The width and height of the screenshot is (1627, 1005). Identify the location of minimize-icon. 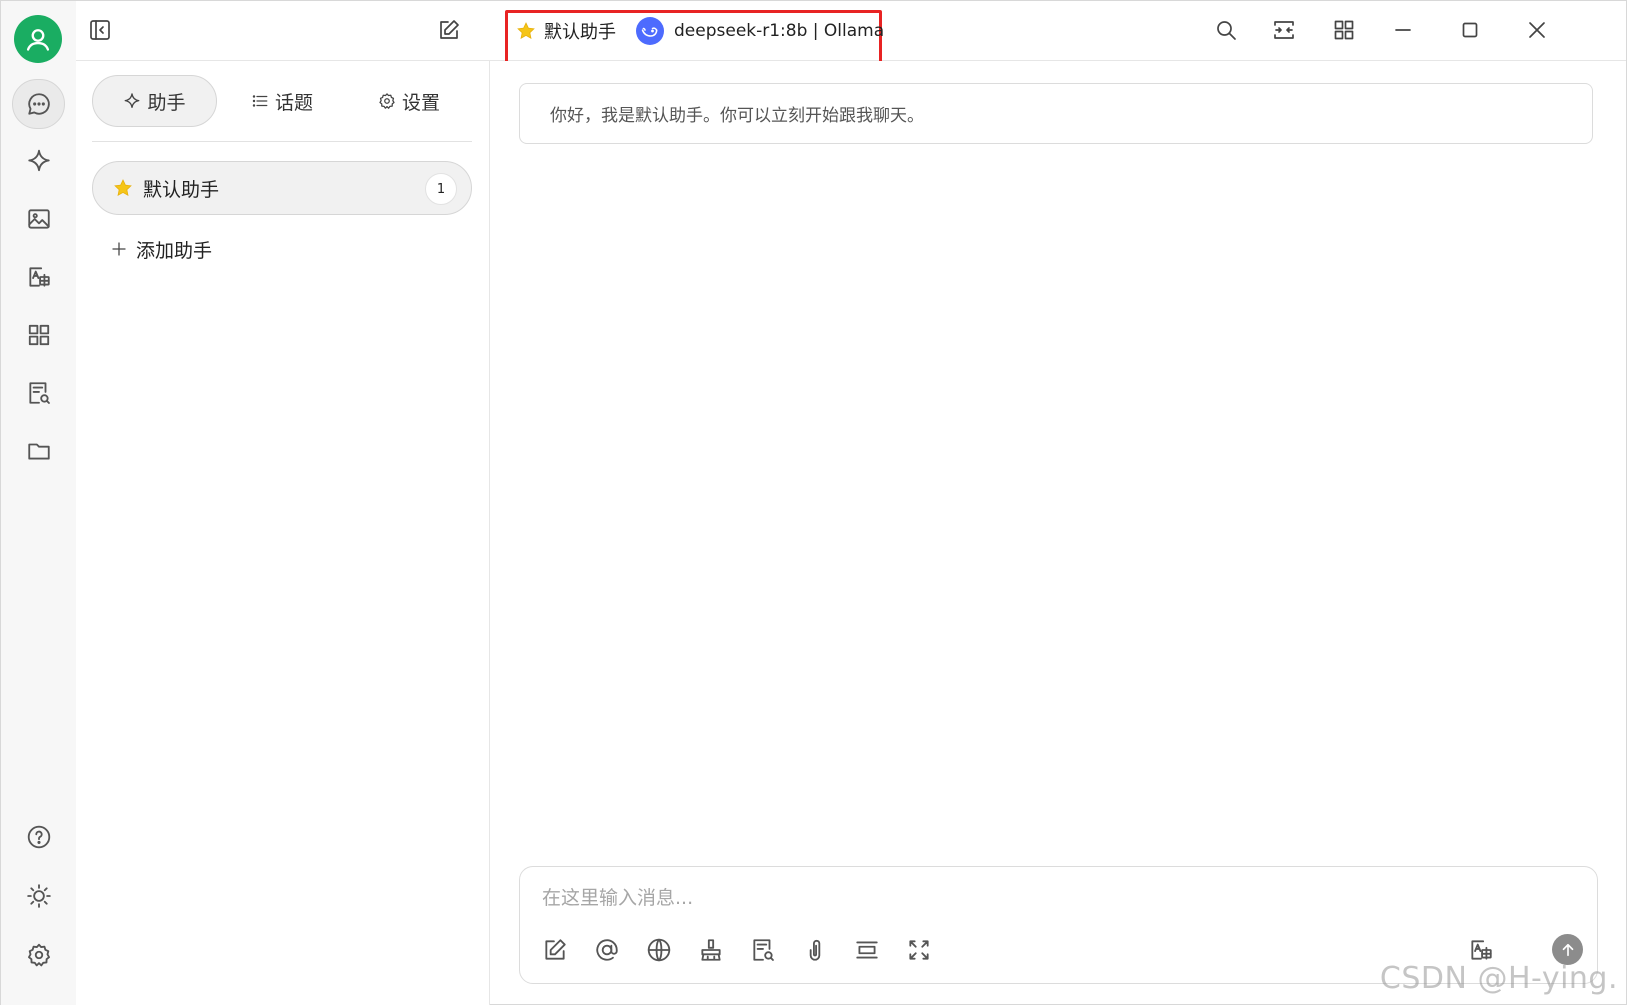
(1403, 30).